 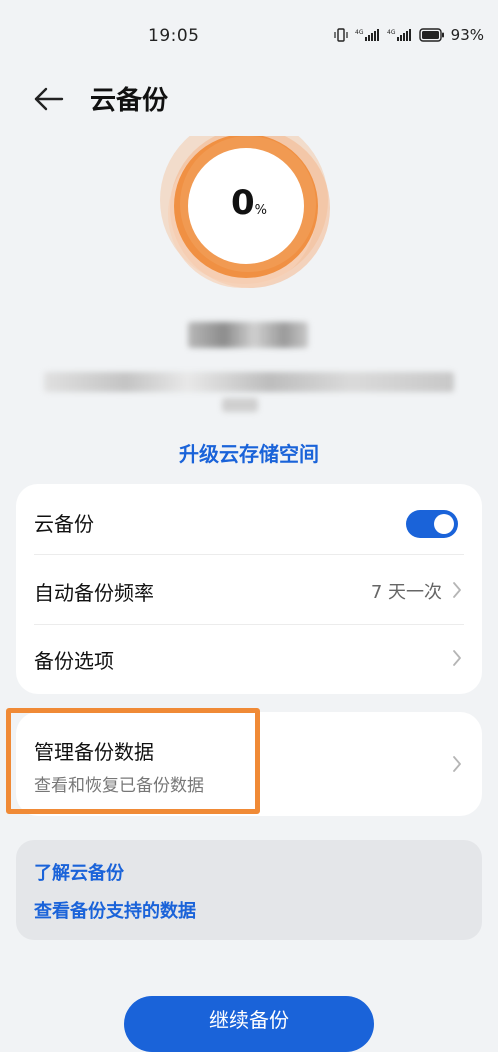 What do you see at coordinates (249, 658) in the screenshot?
I see `backup-options-row: 备份选项` at bounding box center [249, 658].